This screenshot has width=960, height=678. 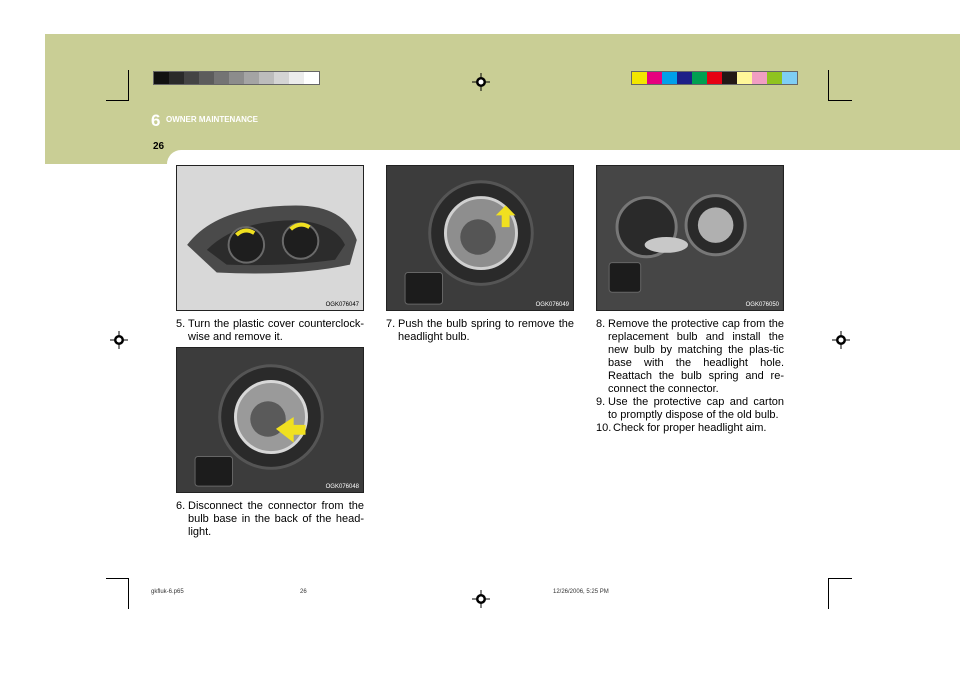 What do you see at coordinates (303, 592) in the screenshot?
I see `footer-page: 26` at bounding box center [303, 592].